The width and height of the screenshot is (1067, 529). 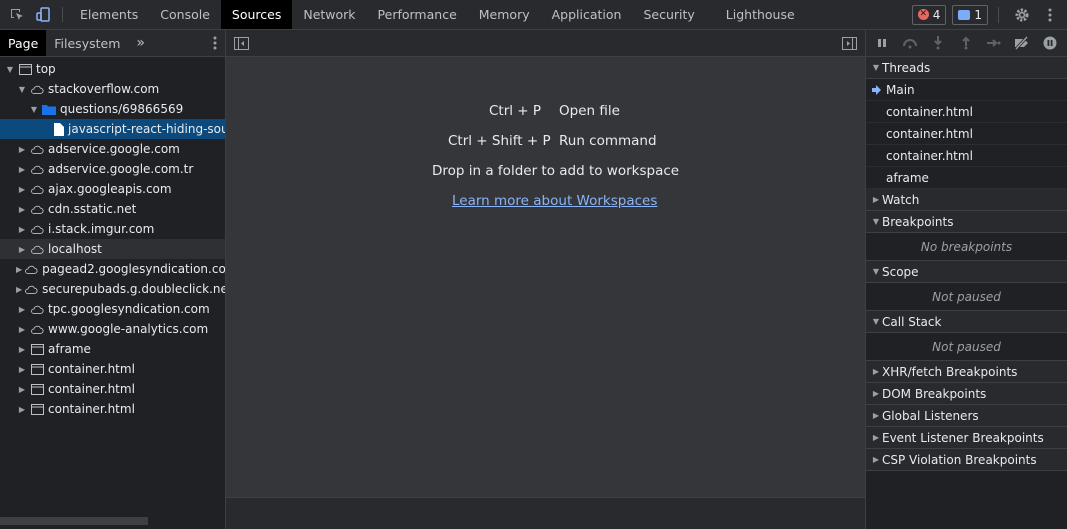 I want to click on tree-item: ▶ localhost, so click(x=112, y=249).